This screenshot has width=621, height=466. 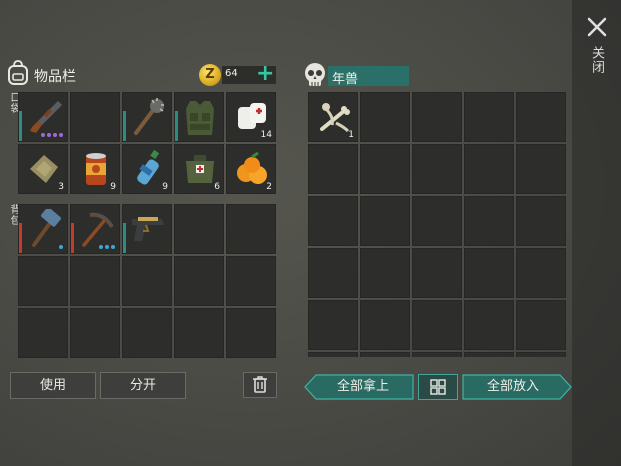 What do you see at coordinates (265, 74) in the screenshot?
I see `add-coins-button: +` at bounding box center [265, 74].